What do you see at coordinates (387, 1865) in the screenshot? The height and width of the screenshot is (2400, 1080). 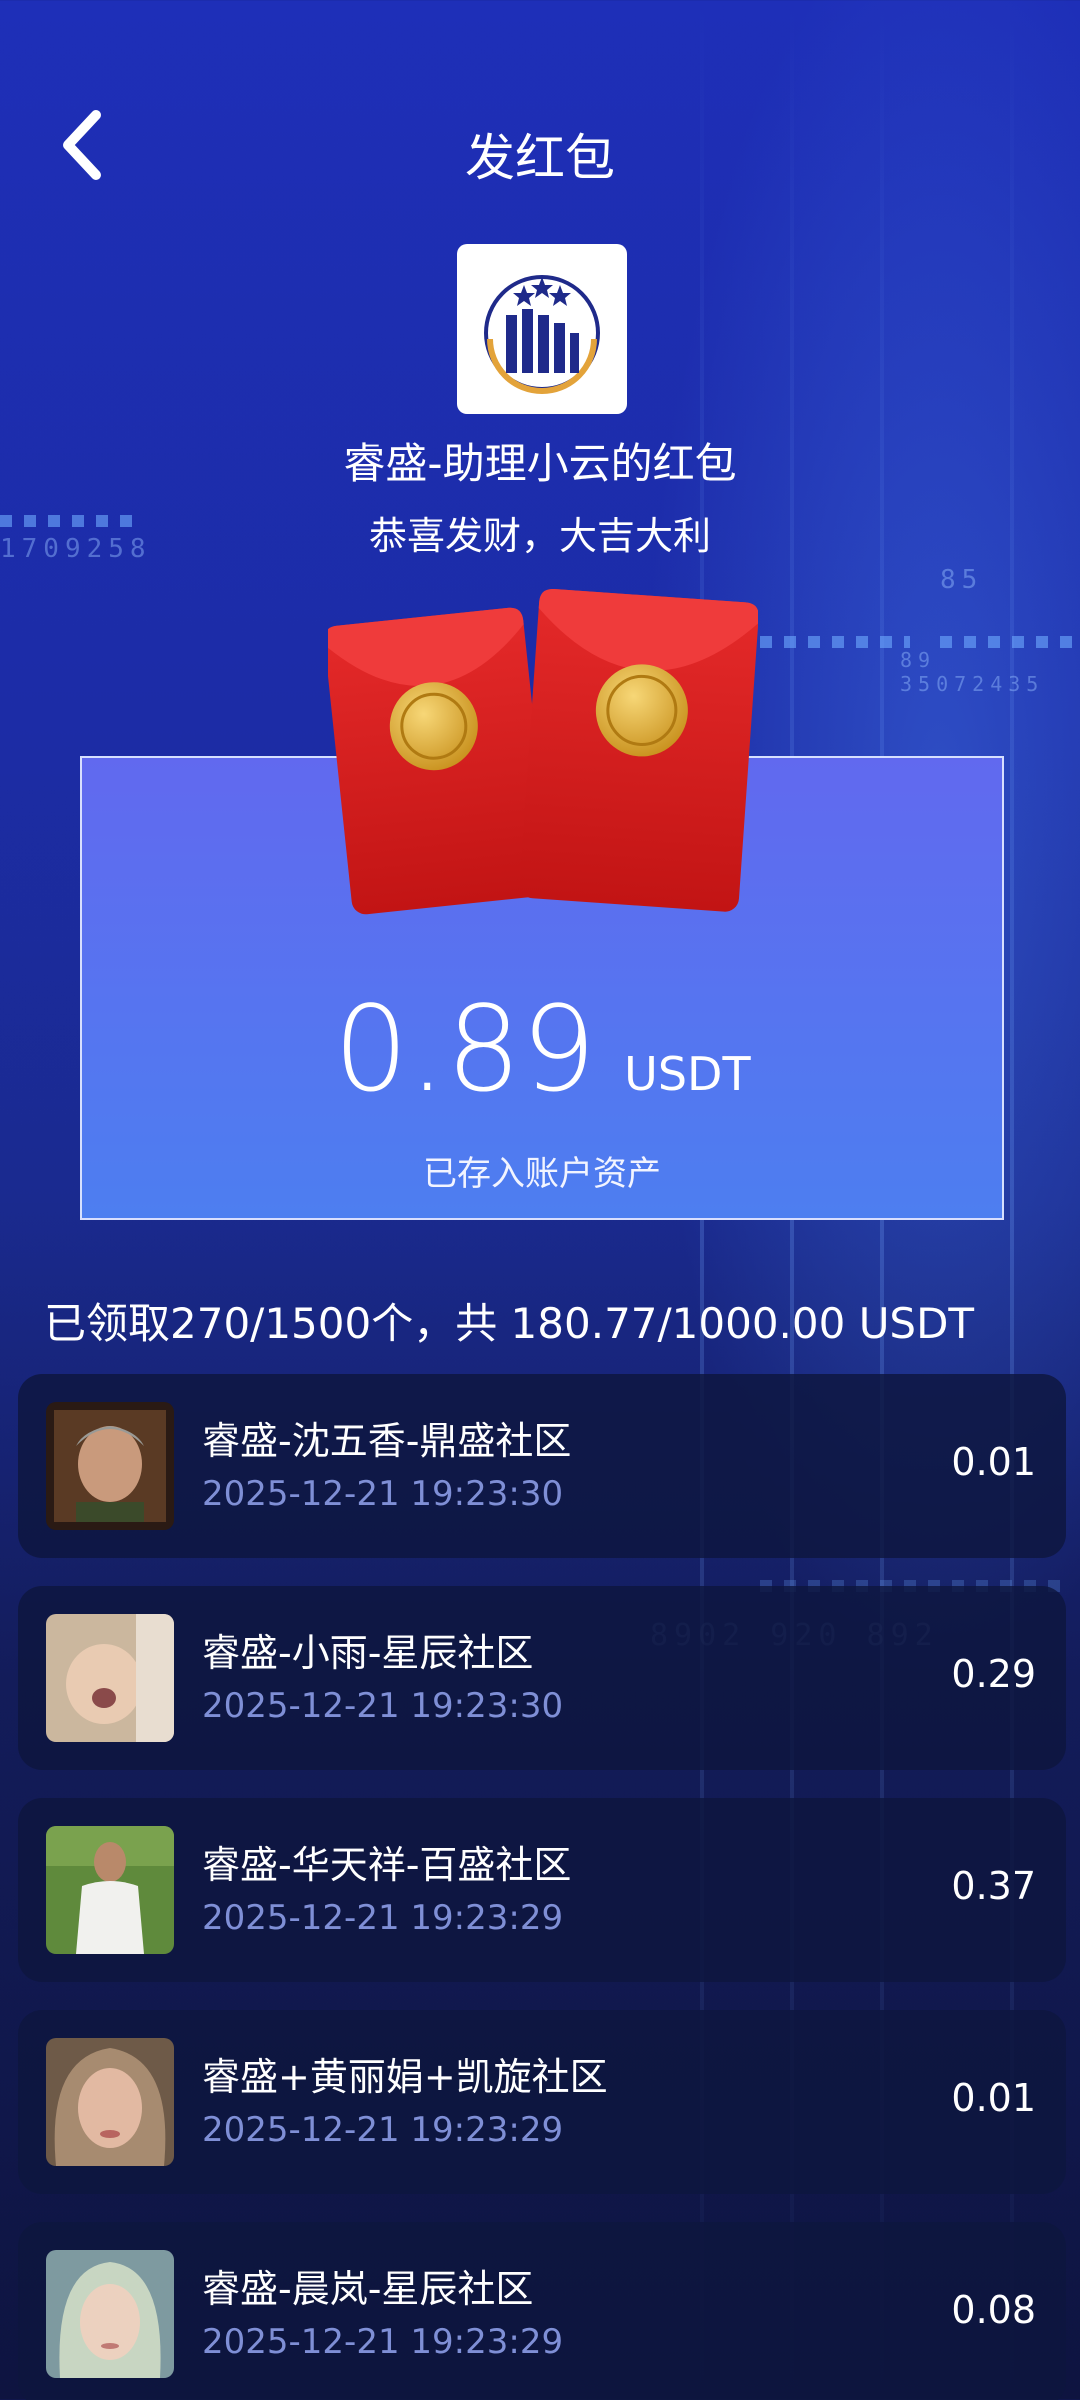 I see `claimer-name: 睿盛-华天祥-百盛社区` at bounding box center [387, 1865].